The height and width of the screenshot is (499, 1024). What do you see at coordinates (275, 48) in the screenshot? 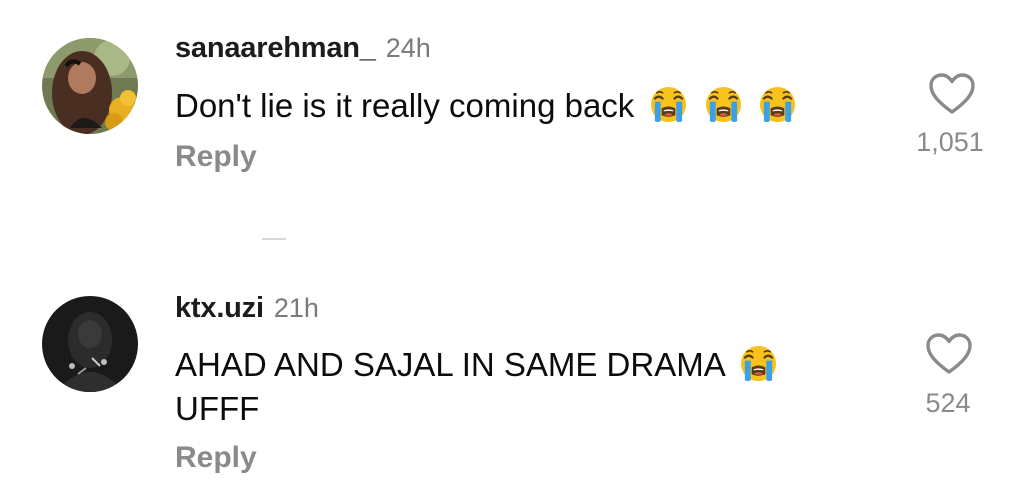
I see `username: sanaarehman_` at bounding box center [275, 48].